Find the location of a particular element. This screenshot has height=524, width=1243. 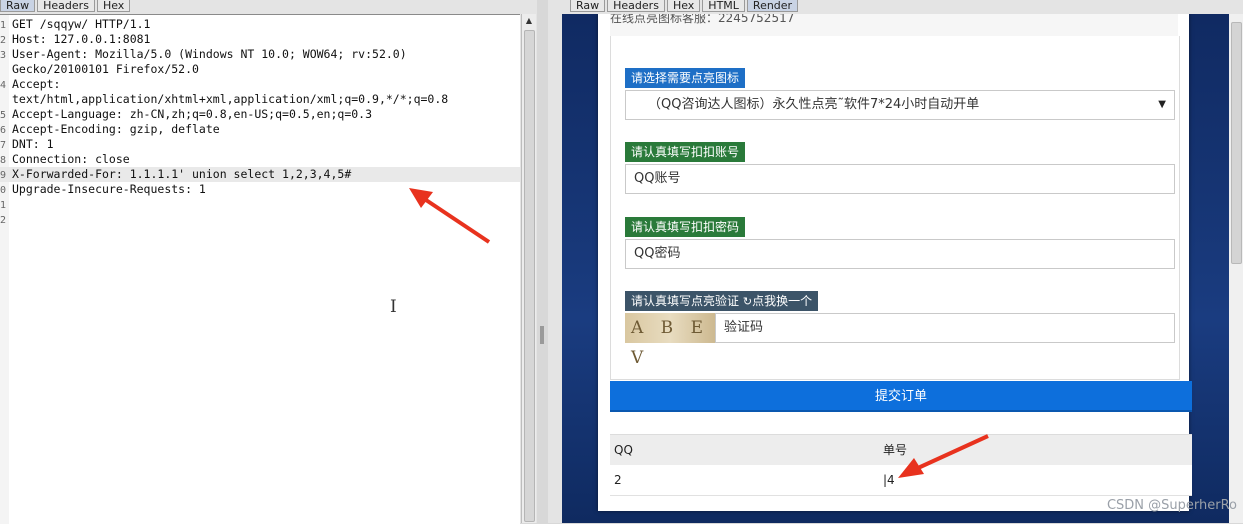

line-number: 0 is located at coordinates (3, 190).